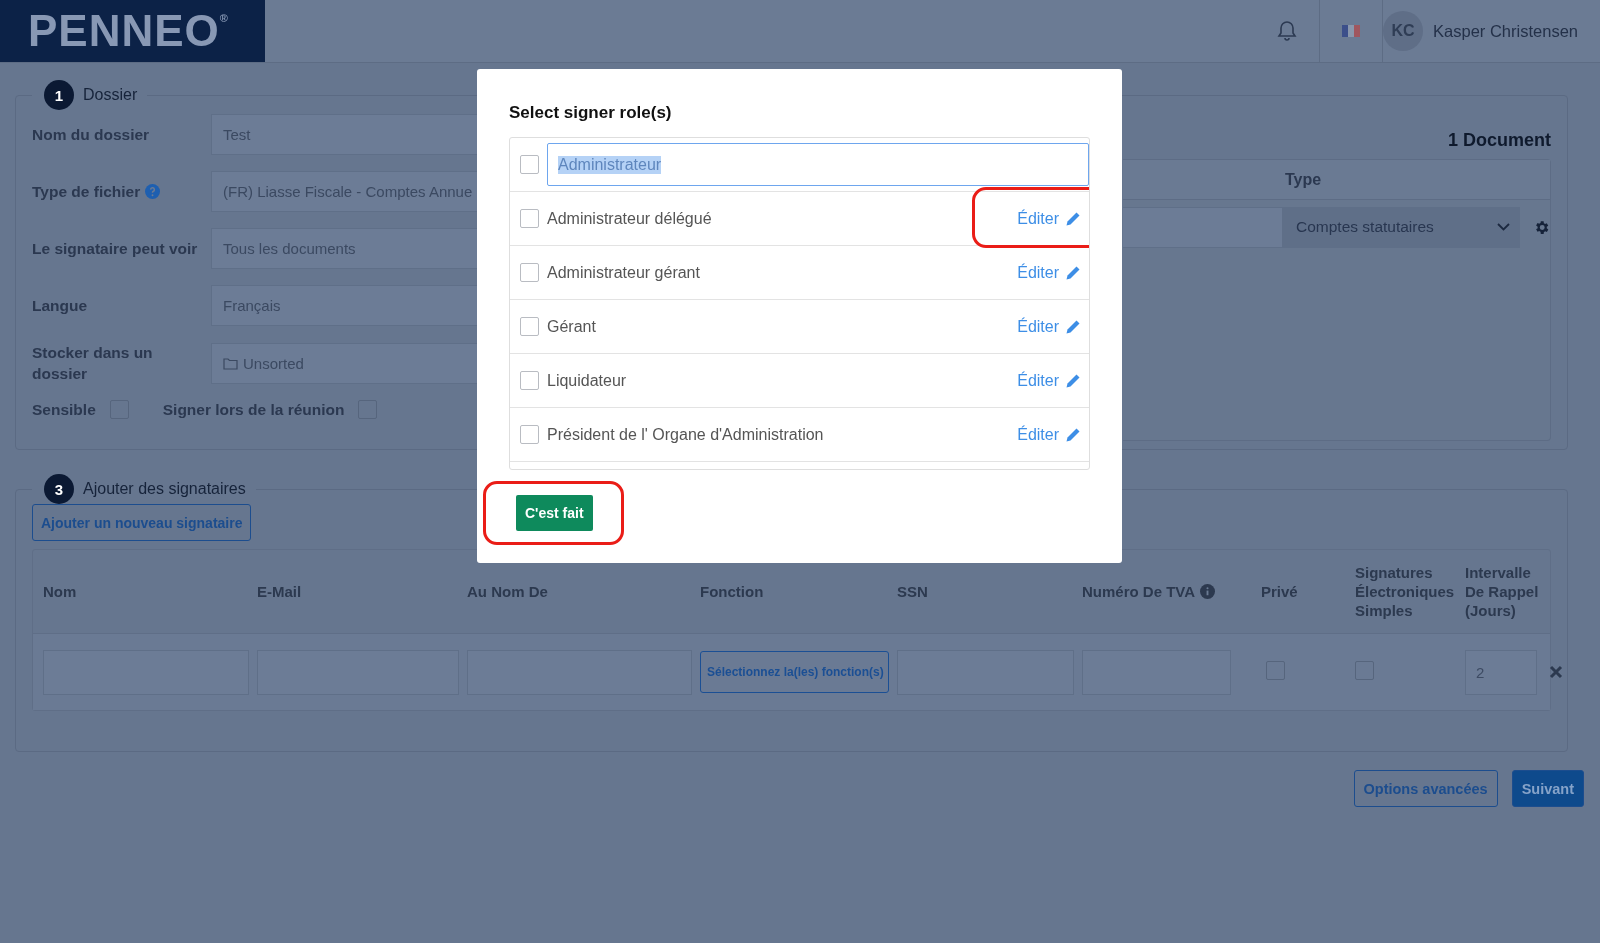  What do you see at coordinates (554, 513) in the screenshot?
I see `done-button: C'est fait` at bounding box center [554, 513].